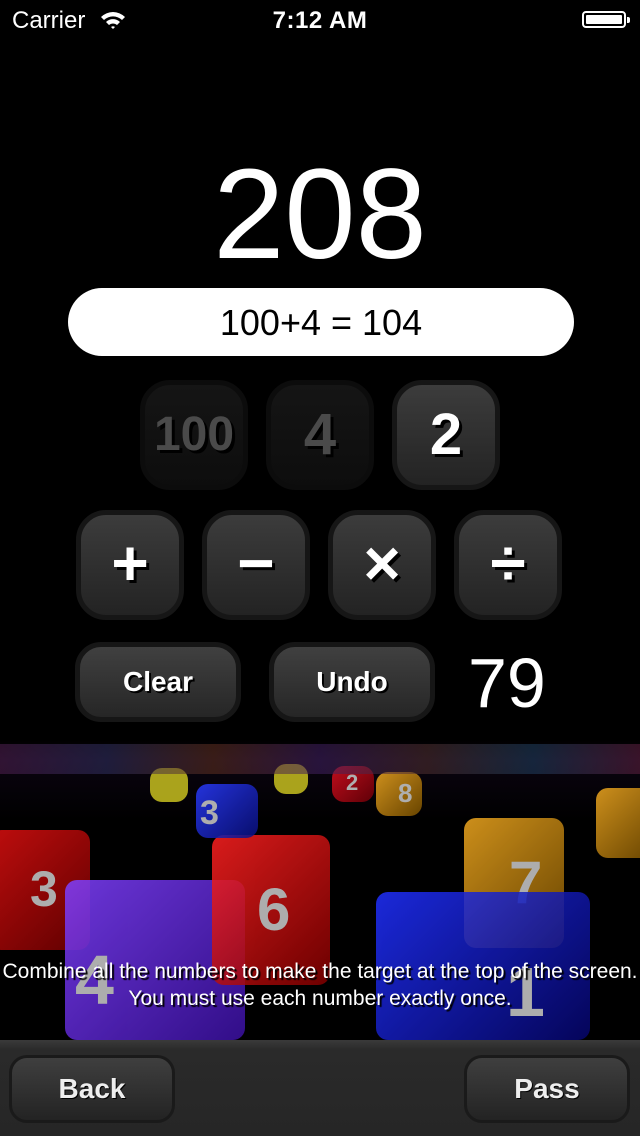 The image size is (640, 1136). I want to click on undo-button: Undo, so click(352, 682).